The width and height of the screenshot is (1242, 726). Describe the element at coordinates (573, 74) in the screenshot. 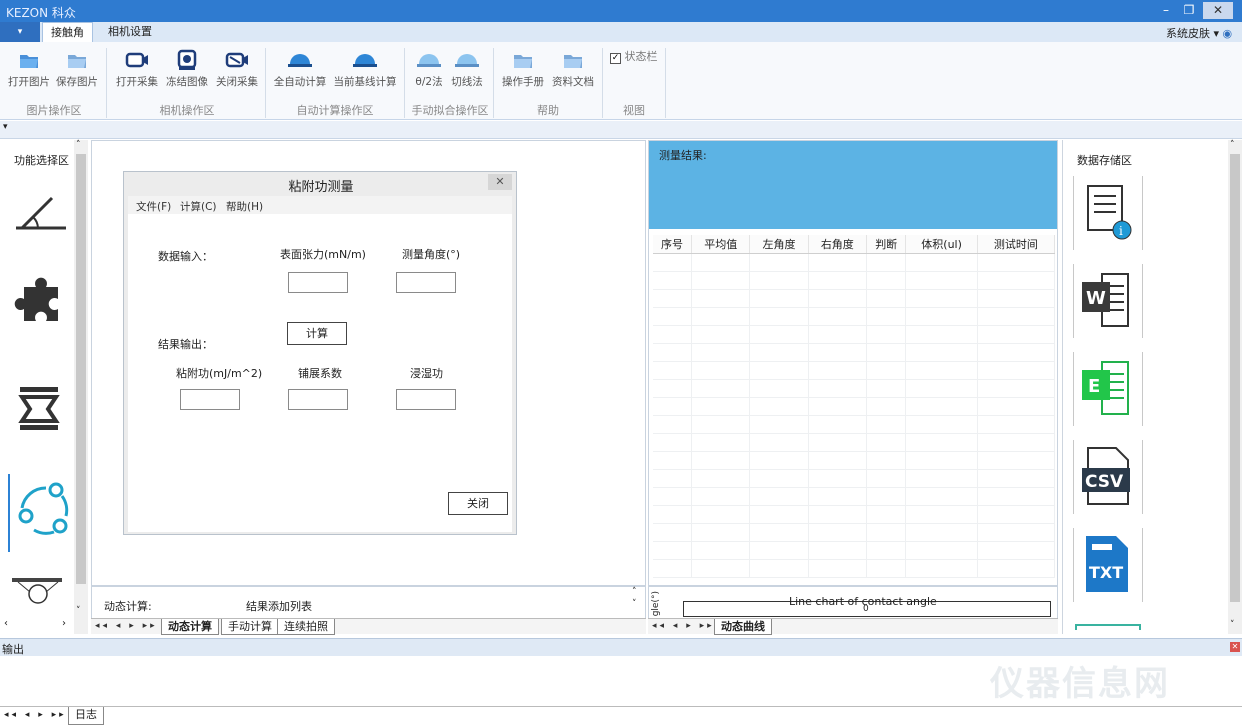

I see `docs-button: 资料文档` at that location.